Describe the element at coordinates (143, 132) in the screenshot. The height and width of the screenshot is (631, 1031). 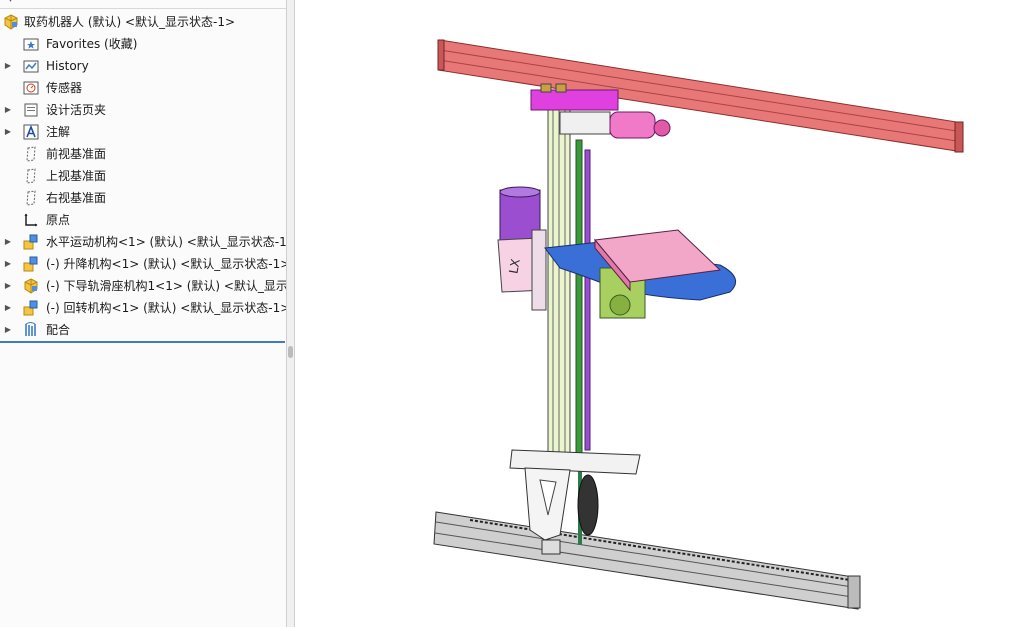
I see `tree-item-annotations: ▶ 注解` at that location.